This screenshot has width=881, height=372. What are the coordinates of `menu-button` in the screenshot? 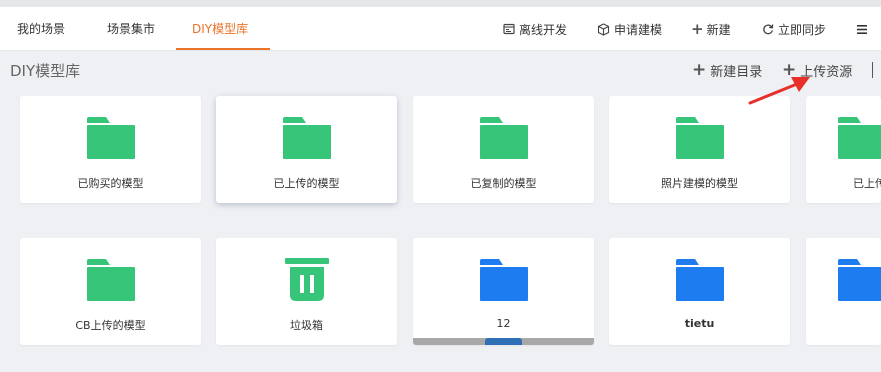 It's located at (864, 29).